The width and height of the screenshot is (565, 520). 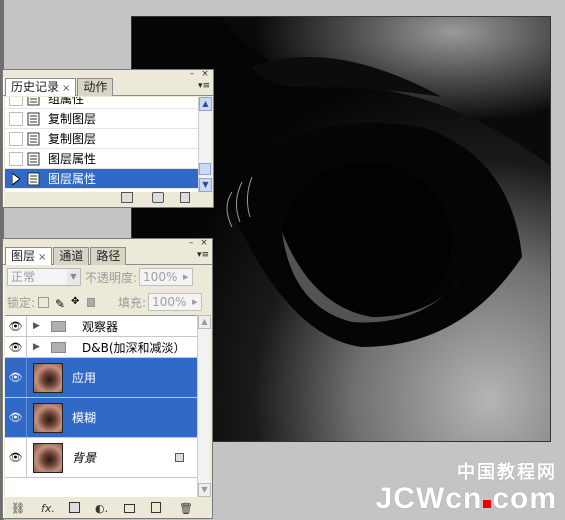 I want to click on lock-fill-row: 锁定: ✎ ✥ 填充: 100% ▶, so click(x=105, y=302).